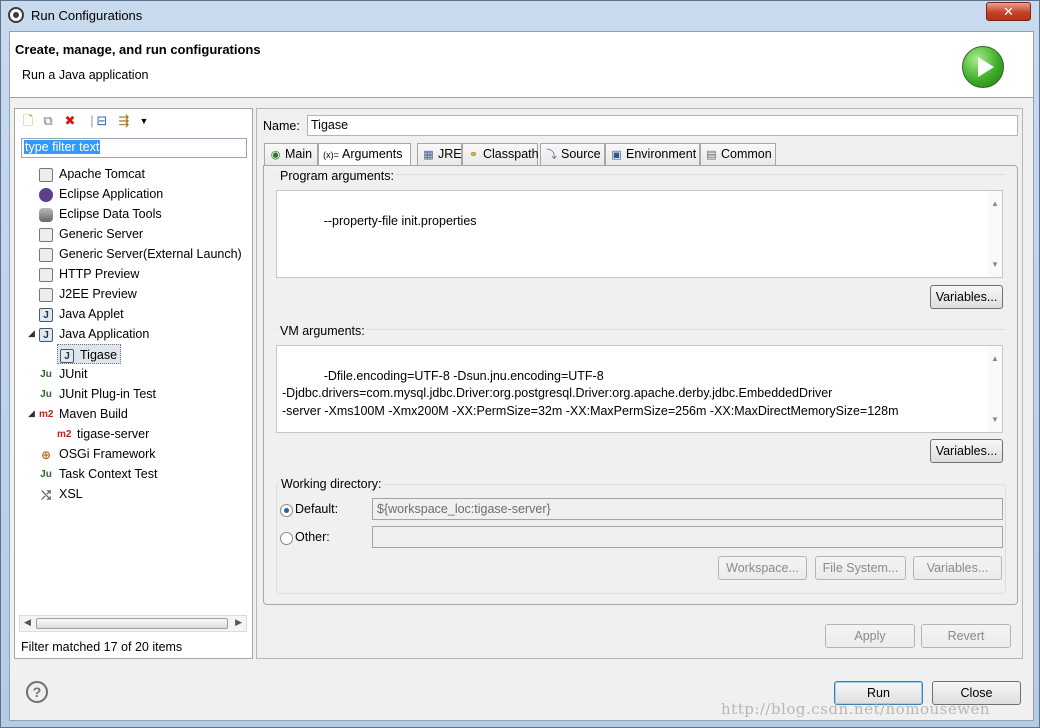 This screenshot has width=1040, height=728. I want to click on tree-item-label: HTTP Preview, so click(99, 274).